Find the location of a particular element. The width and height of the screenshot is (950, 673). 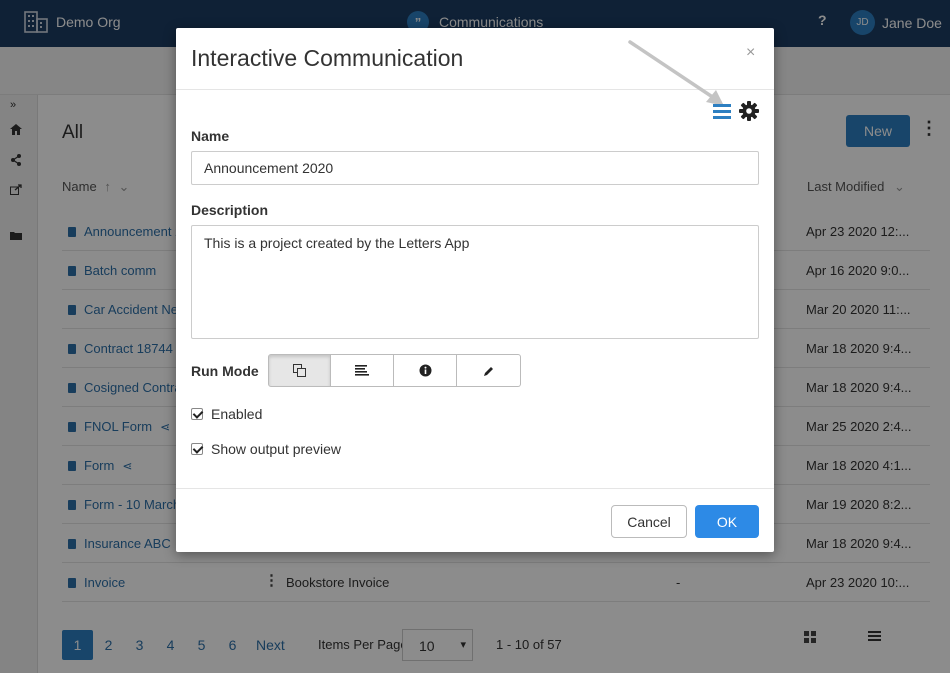

enabled-checkbox-row: Enabled is located at coordinates (226, 414).